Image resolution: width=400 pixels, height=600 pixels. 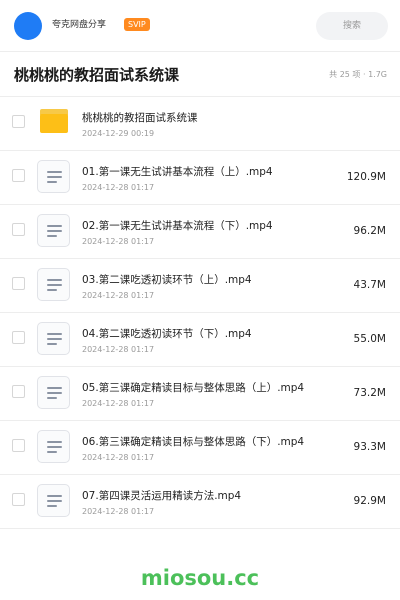 What do you see at coordinates (369, 339) in the screenshot?
I see `file-size: 55.0M` at bounding box center [369, 339].